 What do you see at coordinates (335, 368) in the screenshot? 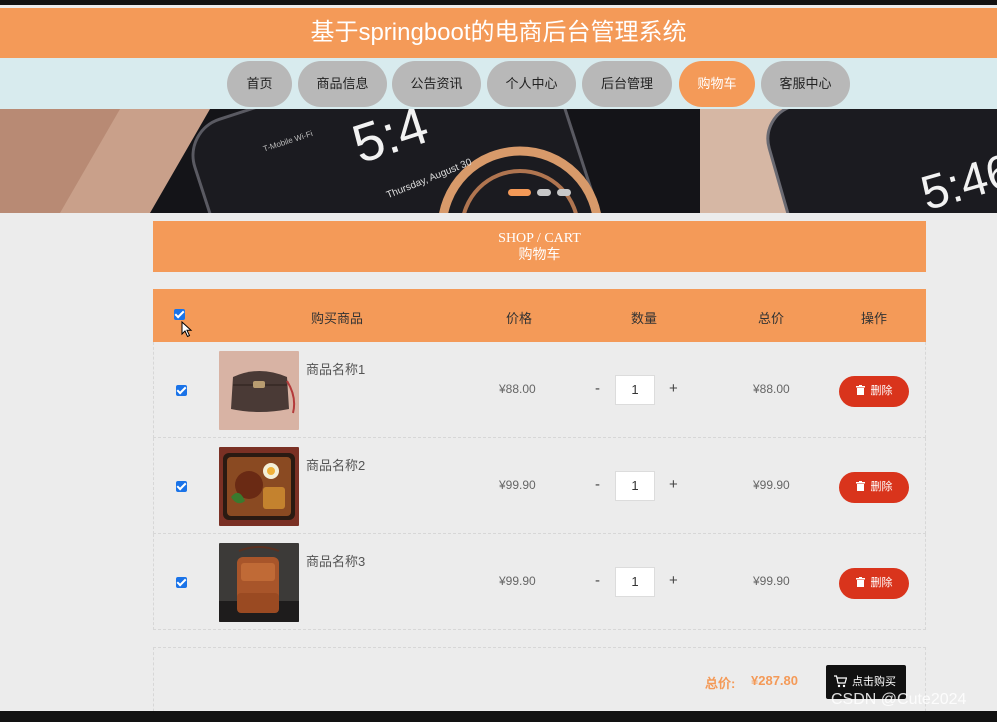
I see `product-name: 商品名称1` at bounding box center [335, 368].